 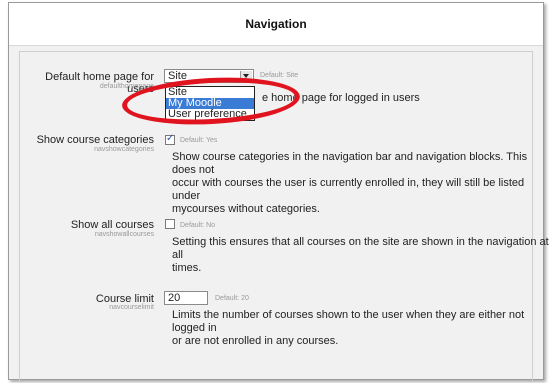 What do you see at coordinates (187, 268) in the screenshot?
I see `desc-line: times.` at bounding box center [187, 268].